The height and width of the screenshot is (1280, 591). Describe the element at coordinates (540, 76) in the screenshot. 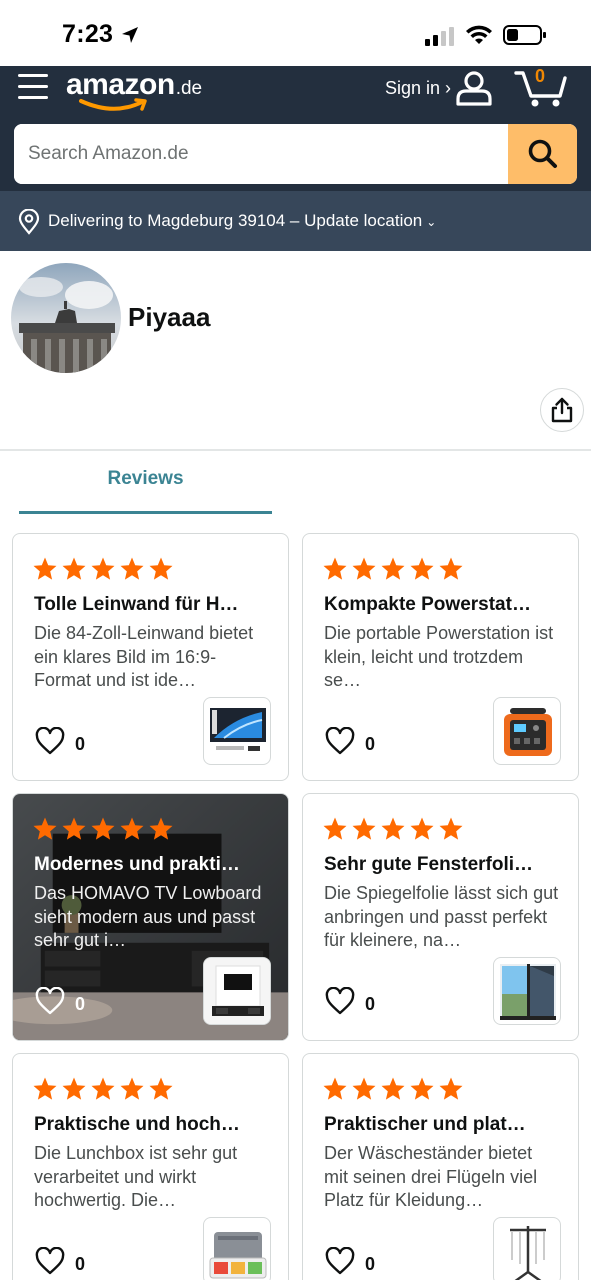

I see `cart-count: 0` at that location.